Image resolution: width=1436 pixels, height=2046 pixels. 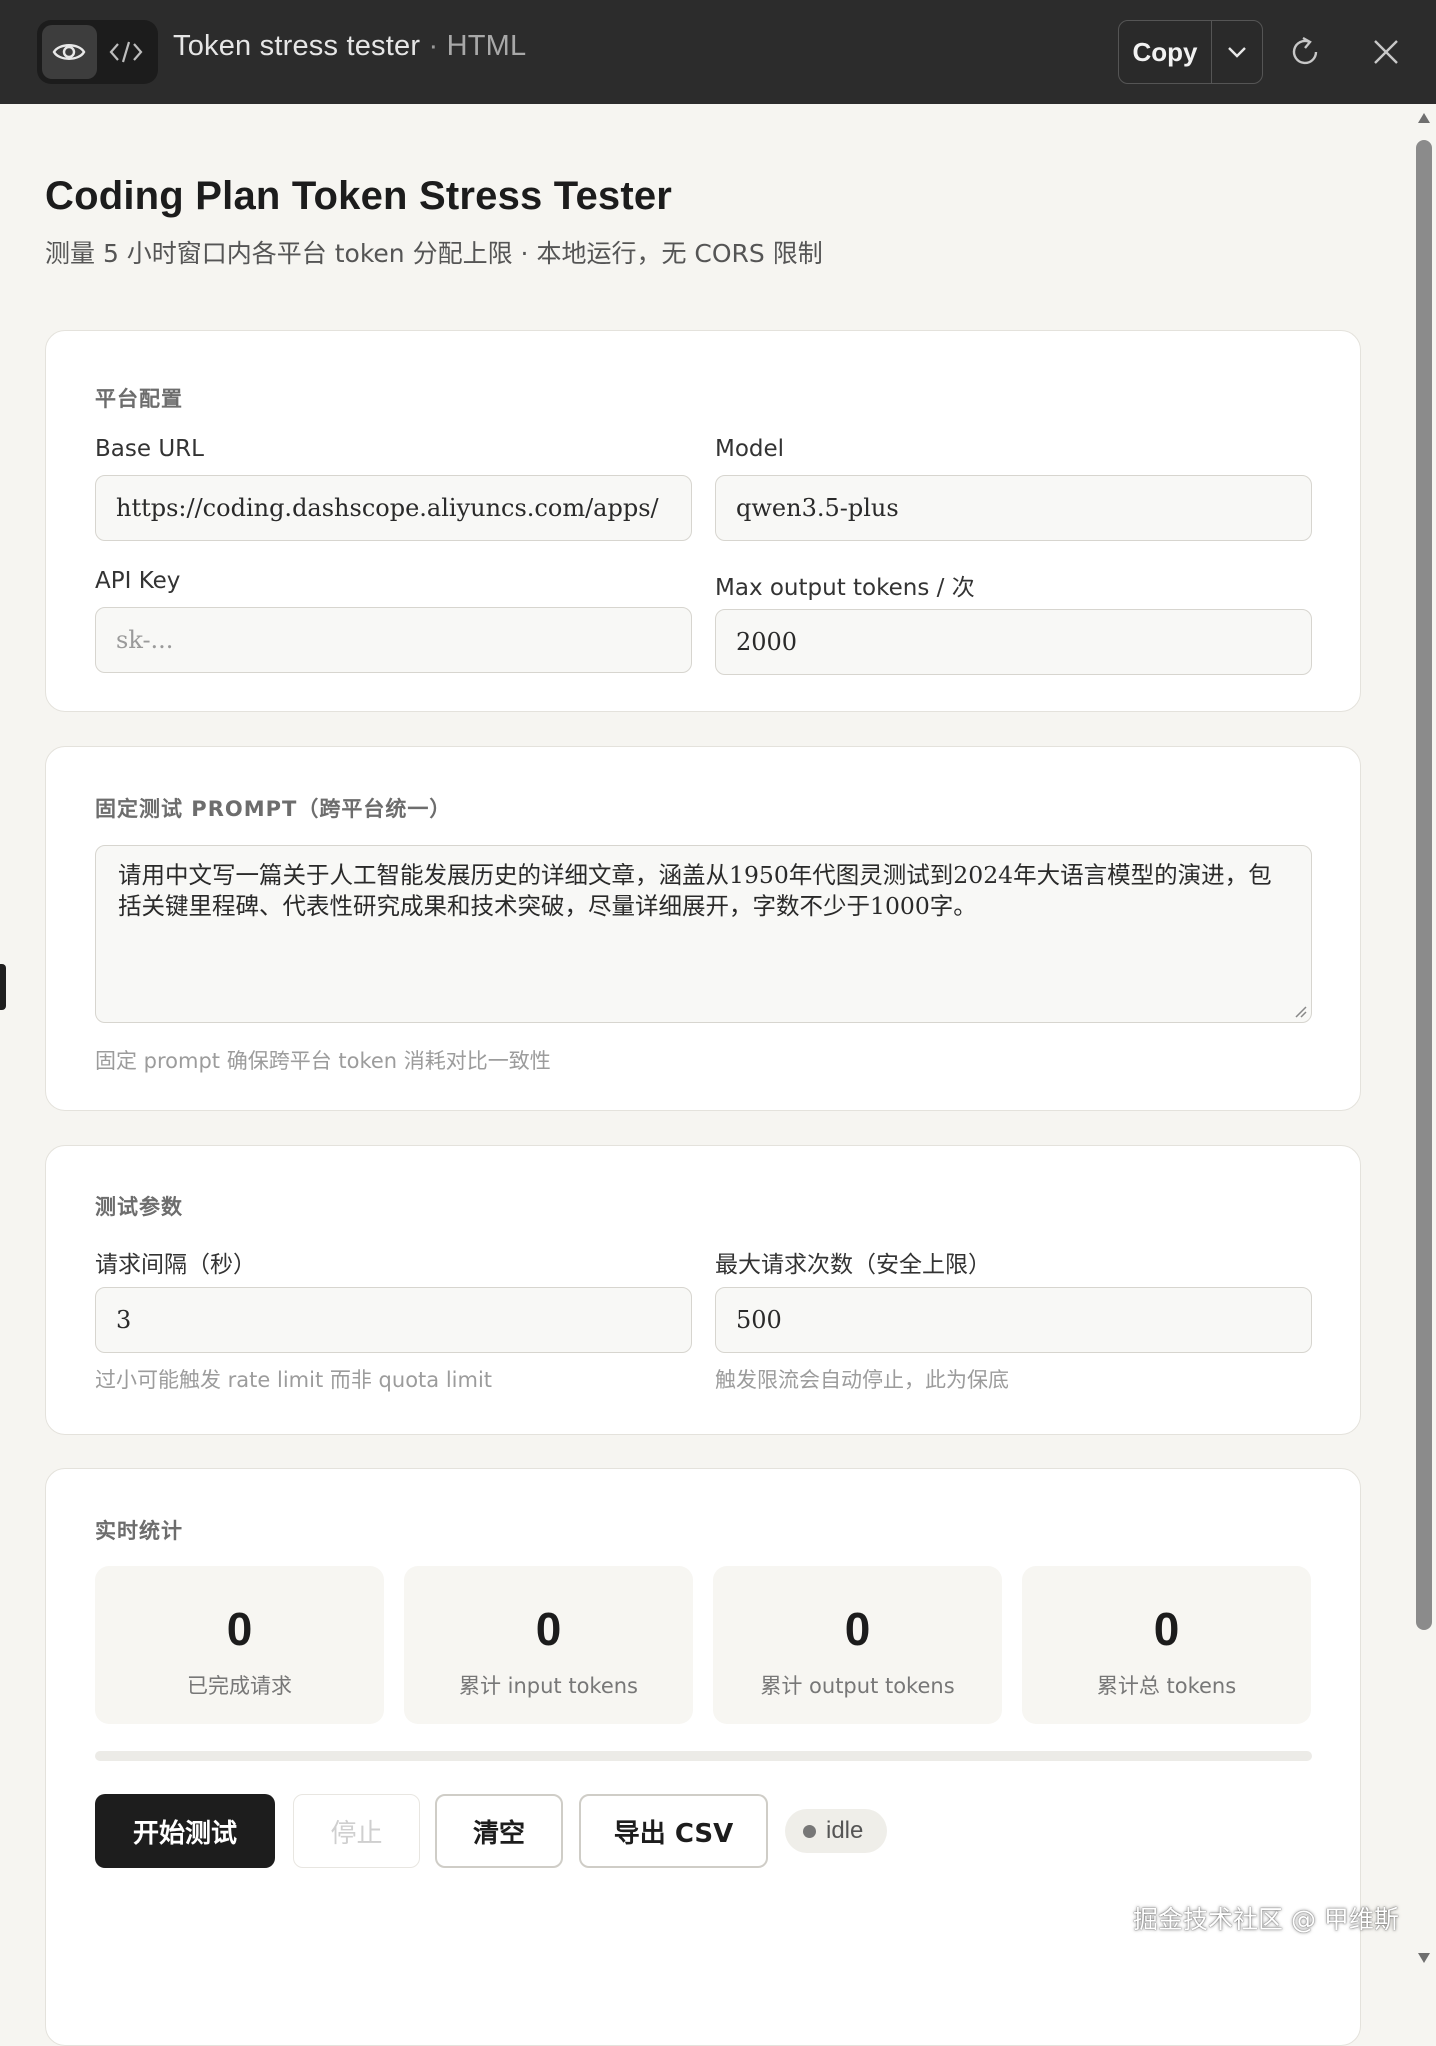 What do you see at coordinates (845, 588) in the screenshot?
I see `max-tokens-label: Max output tokens / 次` at bounding box center [845, 588].